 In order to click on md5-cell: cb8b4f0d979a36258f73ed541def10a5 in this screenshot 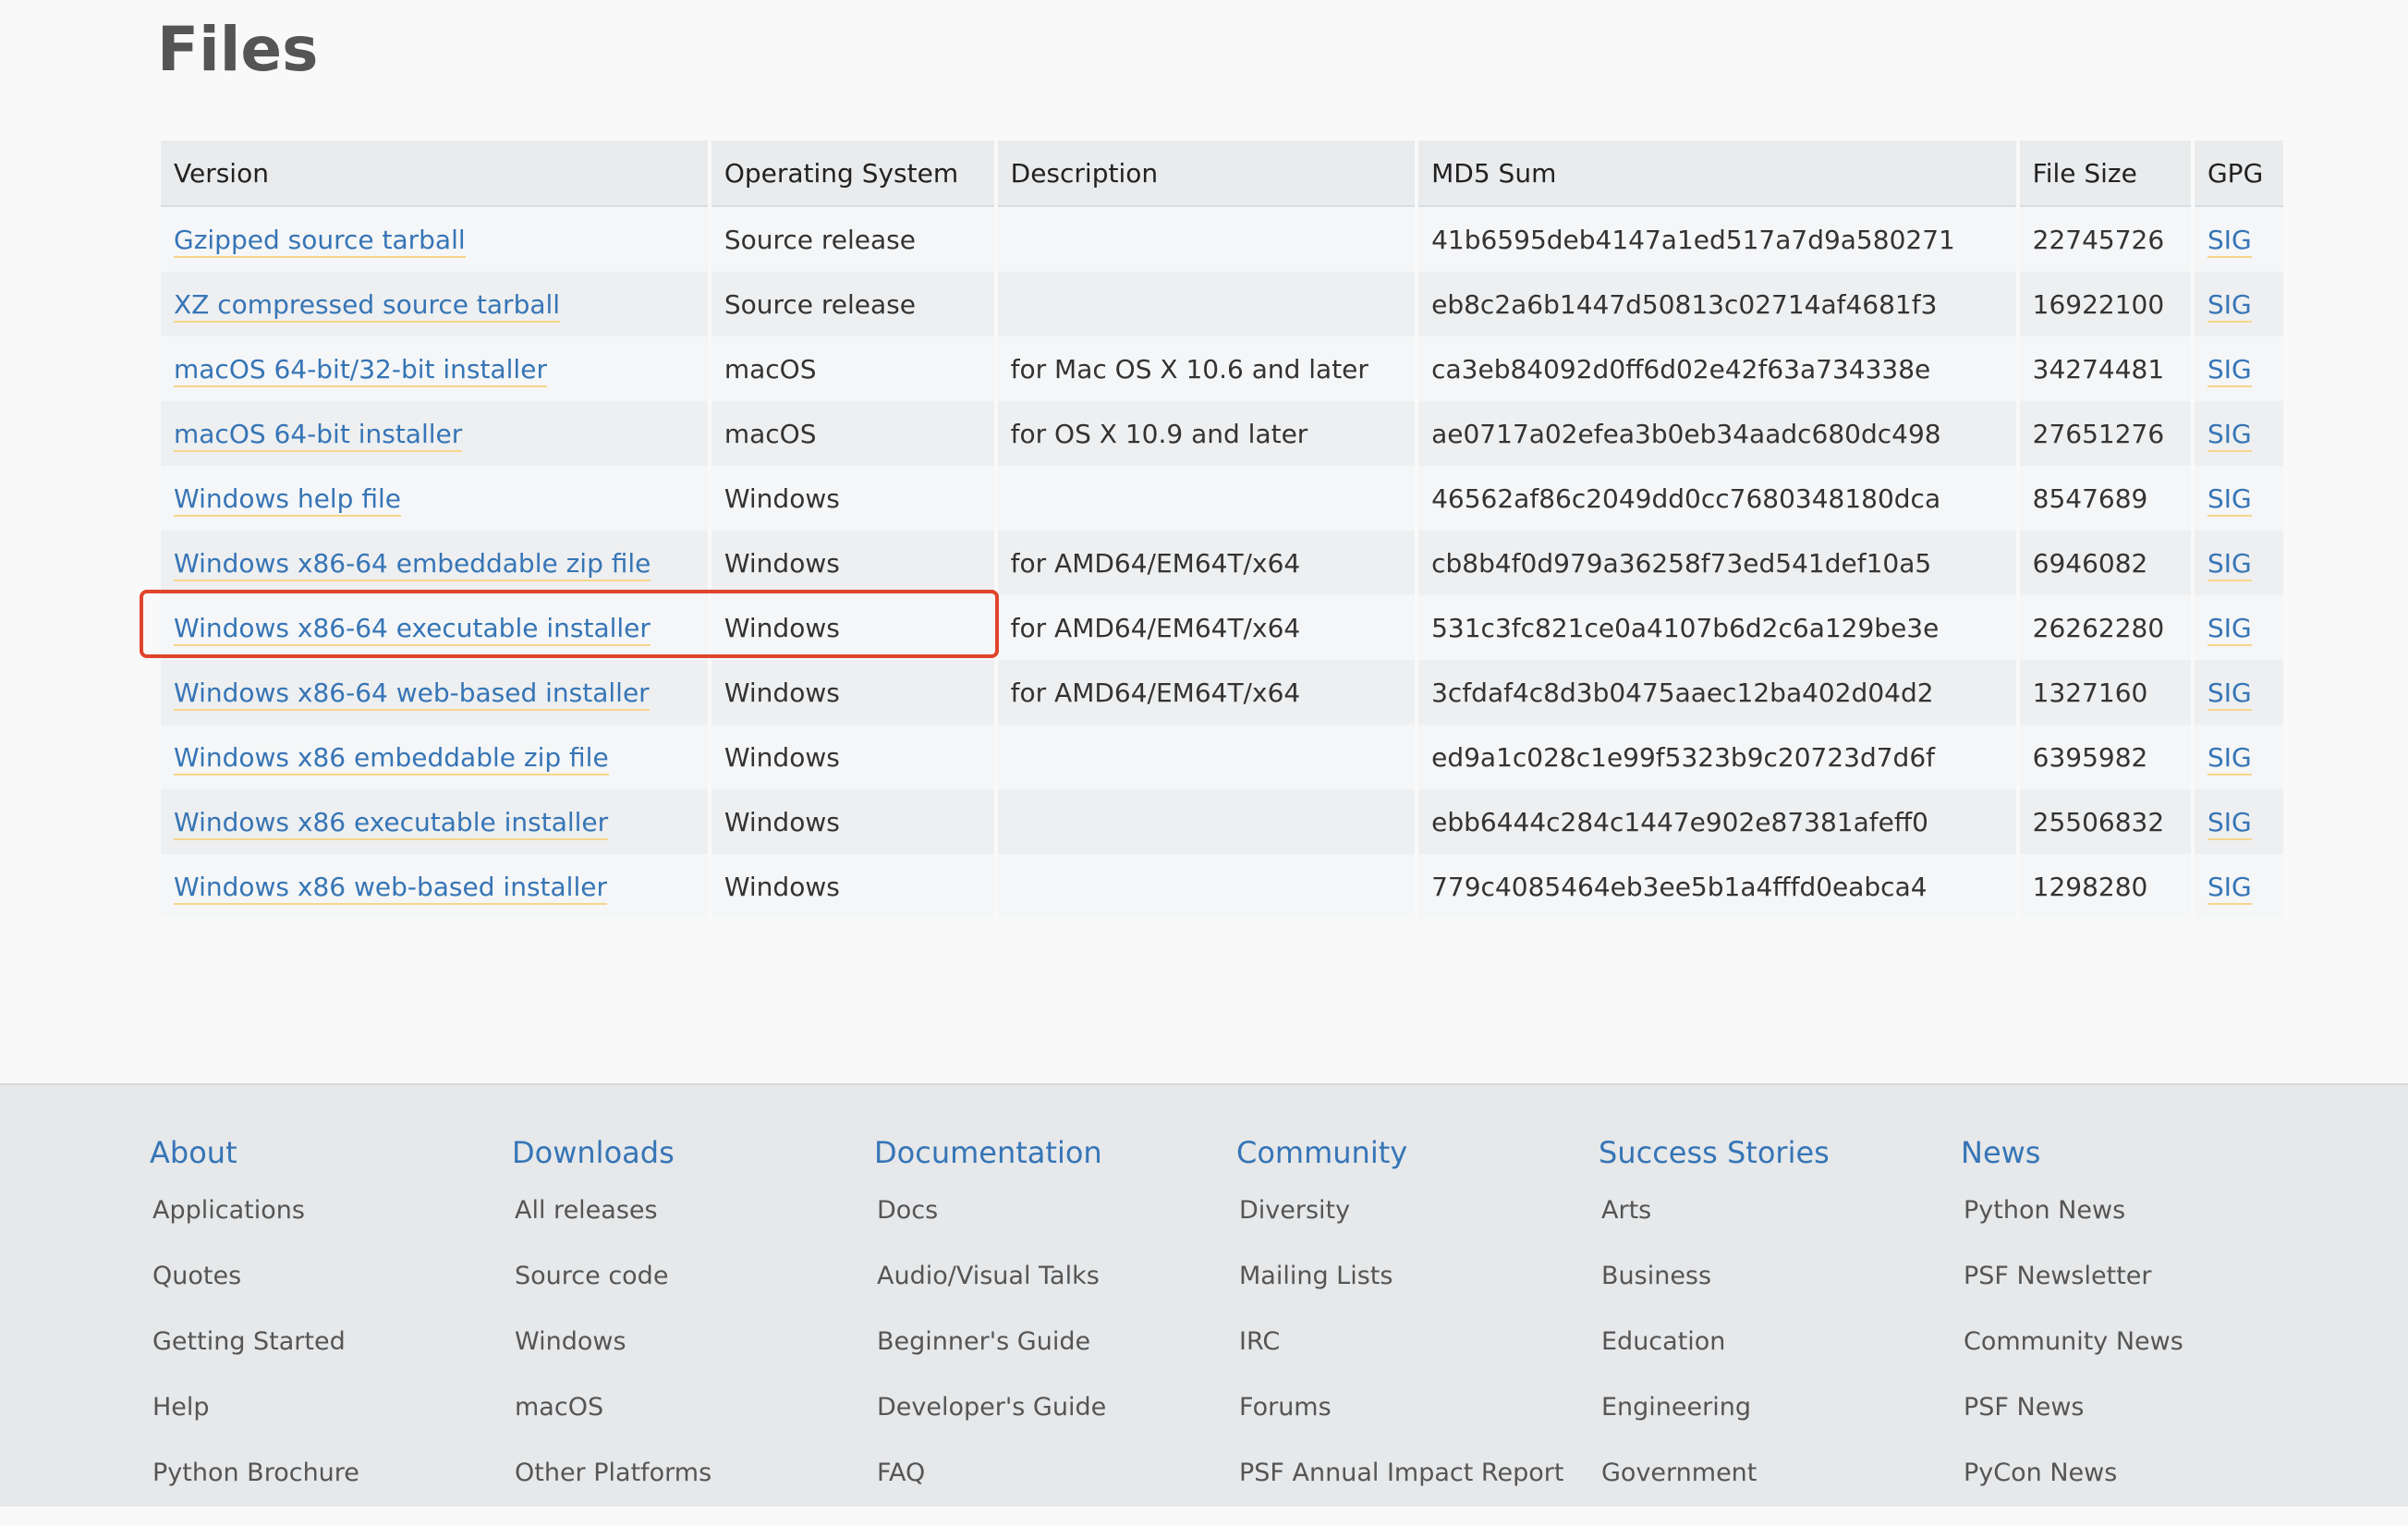, I will do `click(1717, 563)`.